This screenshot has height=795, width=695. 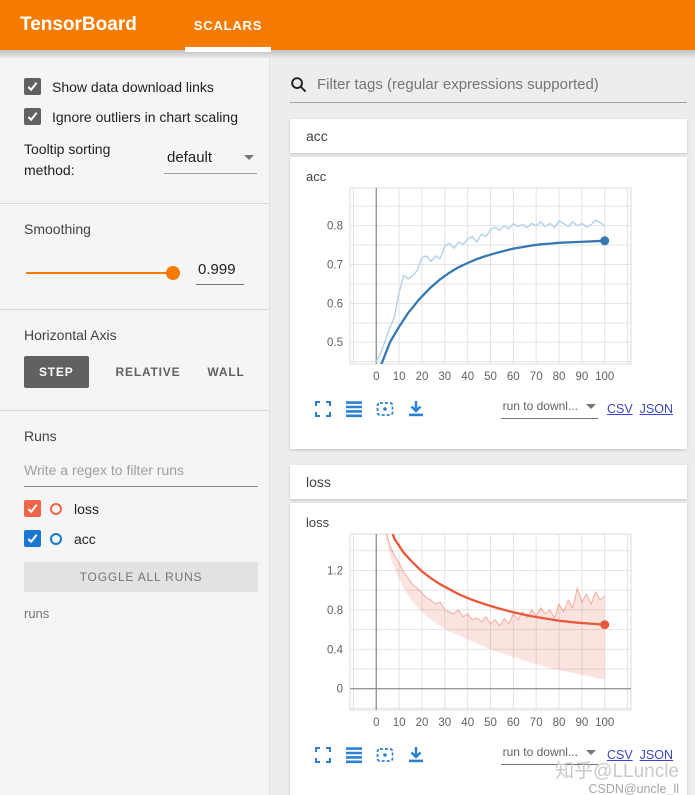 I want to click on smoothing-slider, so click(x=103, y=273).